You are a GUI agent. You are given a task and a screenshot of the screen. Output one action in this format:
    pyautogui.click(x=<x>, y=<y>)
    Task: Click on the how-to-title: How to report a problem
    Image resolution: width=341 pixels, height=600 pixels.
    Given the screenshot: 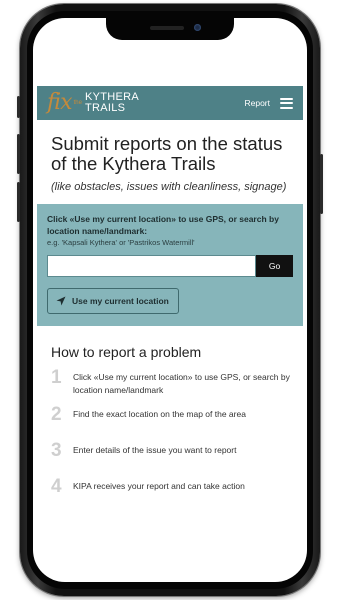 What is the action you would take?
    pyautogui.click(x=126, y=352)
    